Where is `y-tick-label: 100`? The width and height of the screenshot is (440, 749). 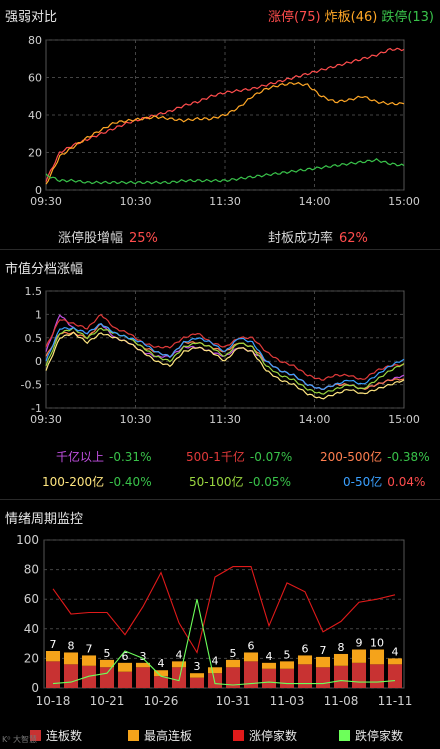
y-tick-label: 100 is located at coordinates (27, 540).